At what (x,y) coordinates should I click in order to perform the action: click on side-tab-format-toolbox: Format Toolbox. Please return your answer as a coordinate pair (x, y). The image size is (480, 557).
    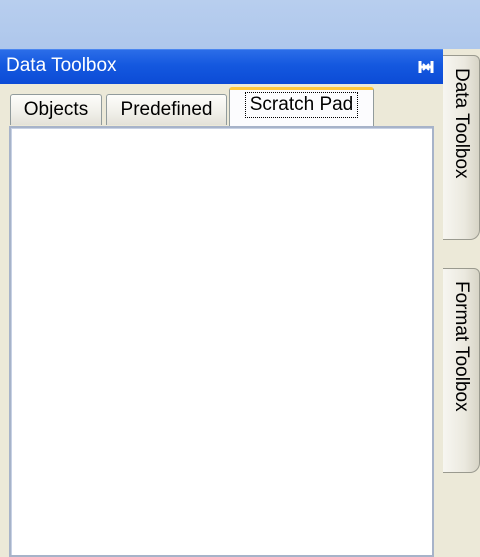
    Looking at the image, I should click on (461, 370).